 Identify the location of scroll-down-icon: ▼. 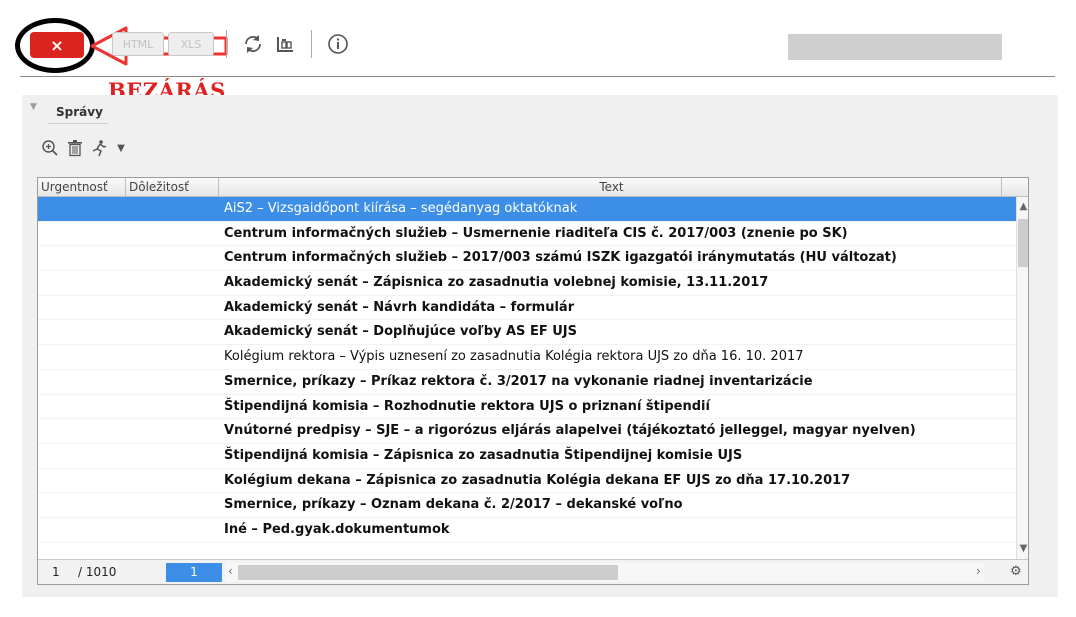
(1022, 548).